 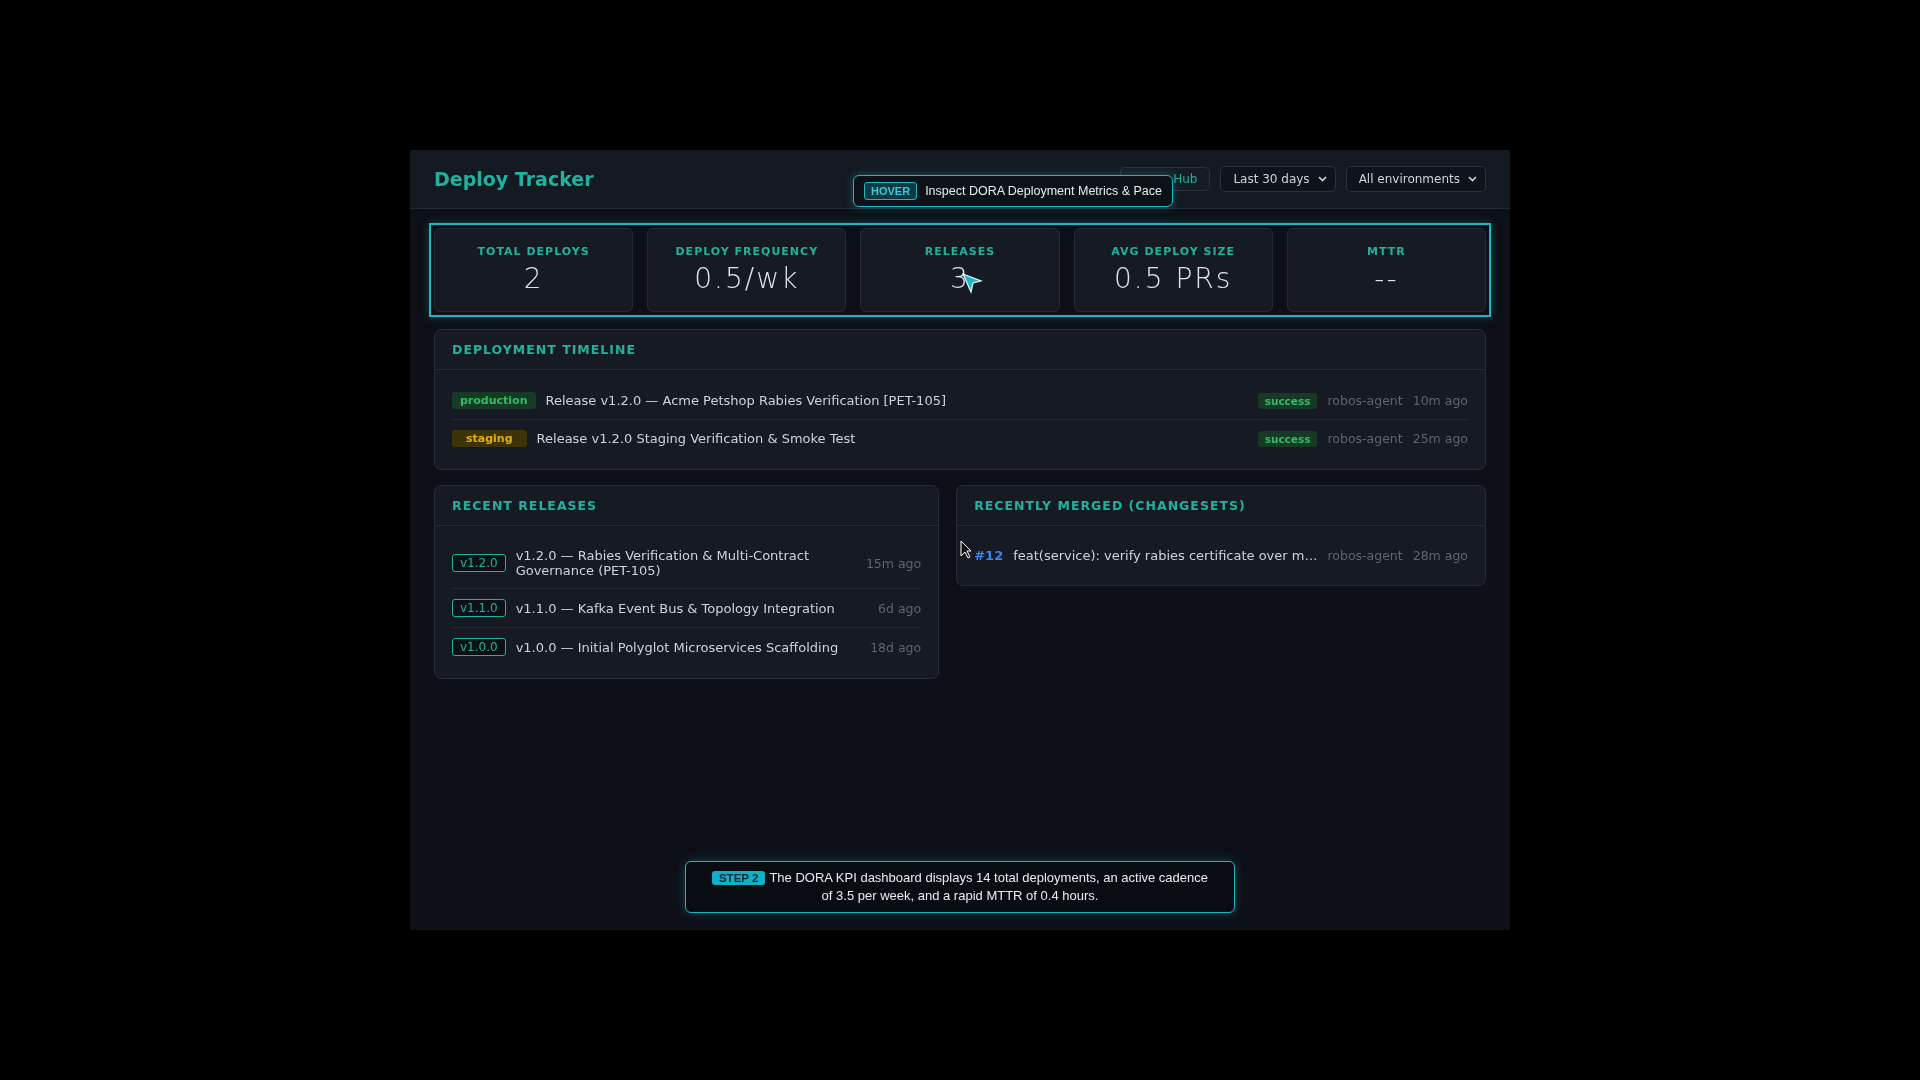 What do you see at coordinates (1440, 400) in the screenshot?
I see `timestamp: 10m ago` at bounding box center [1440, 400].